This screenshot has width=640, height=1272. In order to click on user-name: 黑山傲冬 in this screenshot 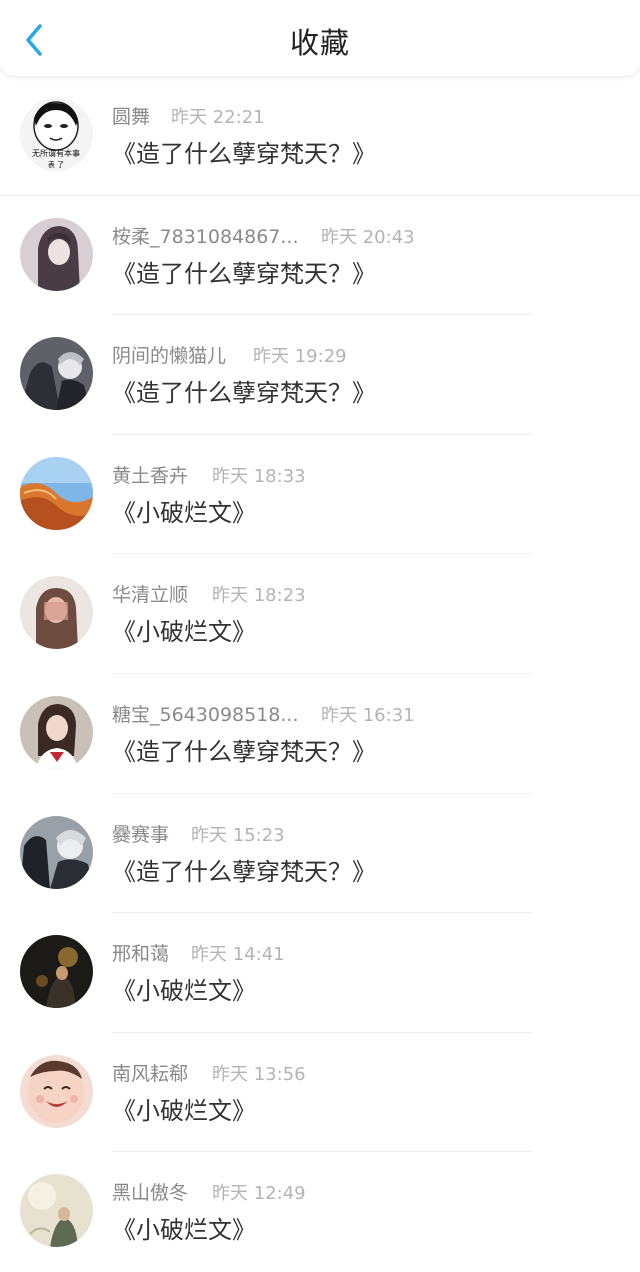, I will do `click(150, 1193)`.